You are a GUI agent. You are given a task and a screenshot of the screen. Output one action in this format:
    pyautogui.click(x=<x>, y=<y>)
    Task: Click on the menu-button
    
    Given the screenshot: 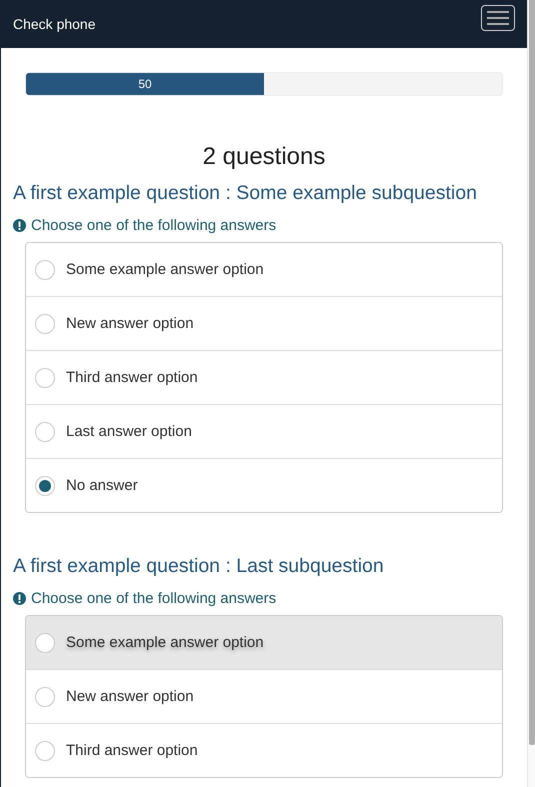 What is the action you would take?
    pyautogui.click(x=498, y=18)
    